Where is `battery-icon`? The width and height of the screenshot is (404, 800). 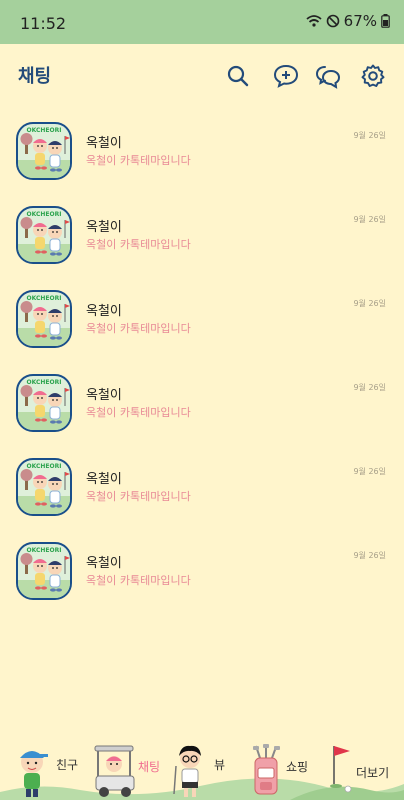 battery-icon is located at coordinates (385, 21).